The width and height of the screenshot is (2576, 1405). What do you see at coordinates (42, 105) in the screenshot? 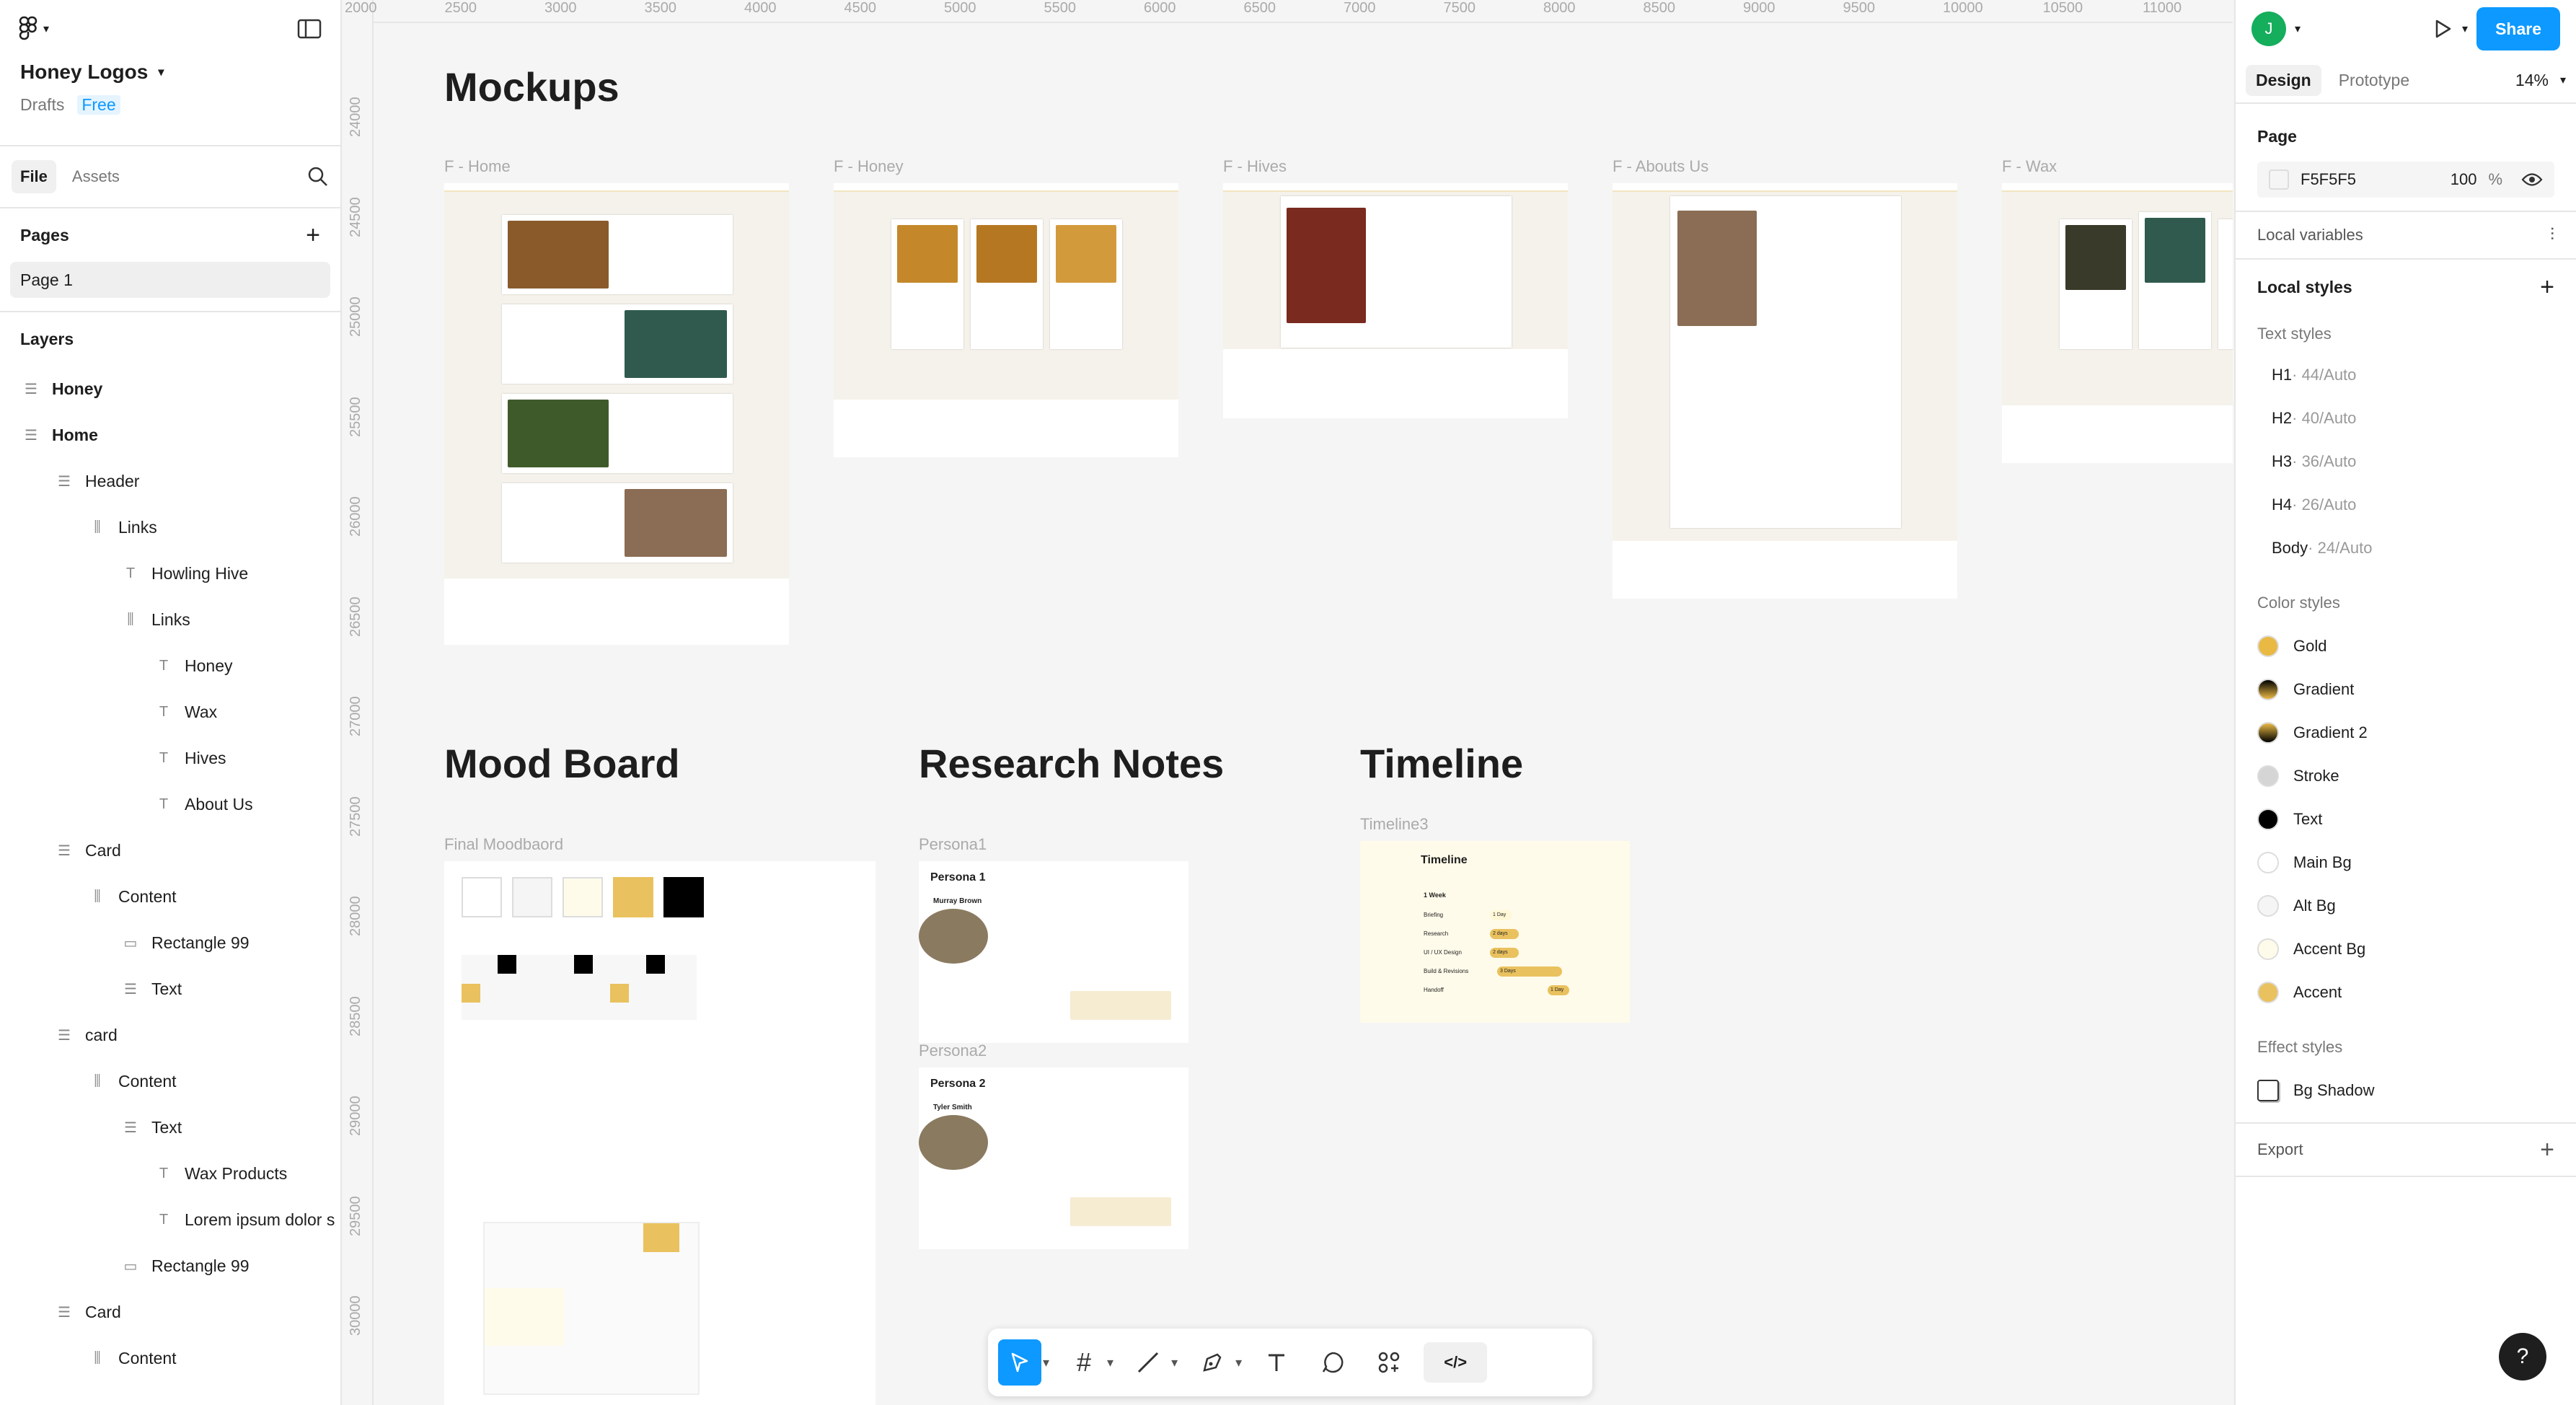
I see `drafts-link: Drafts` at bounding box center [42, 105].